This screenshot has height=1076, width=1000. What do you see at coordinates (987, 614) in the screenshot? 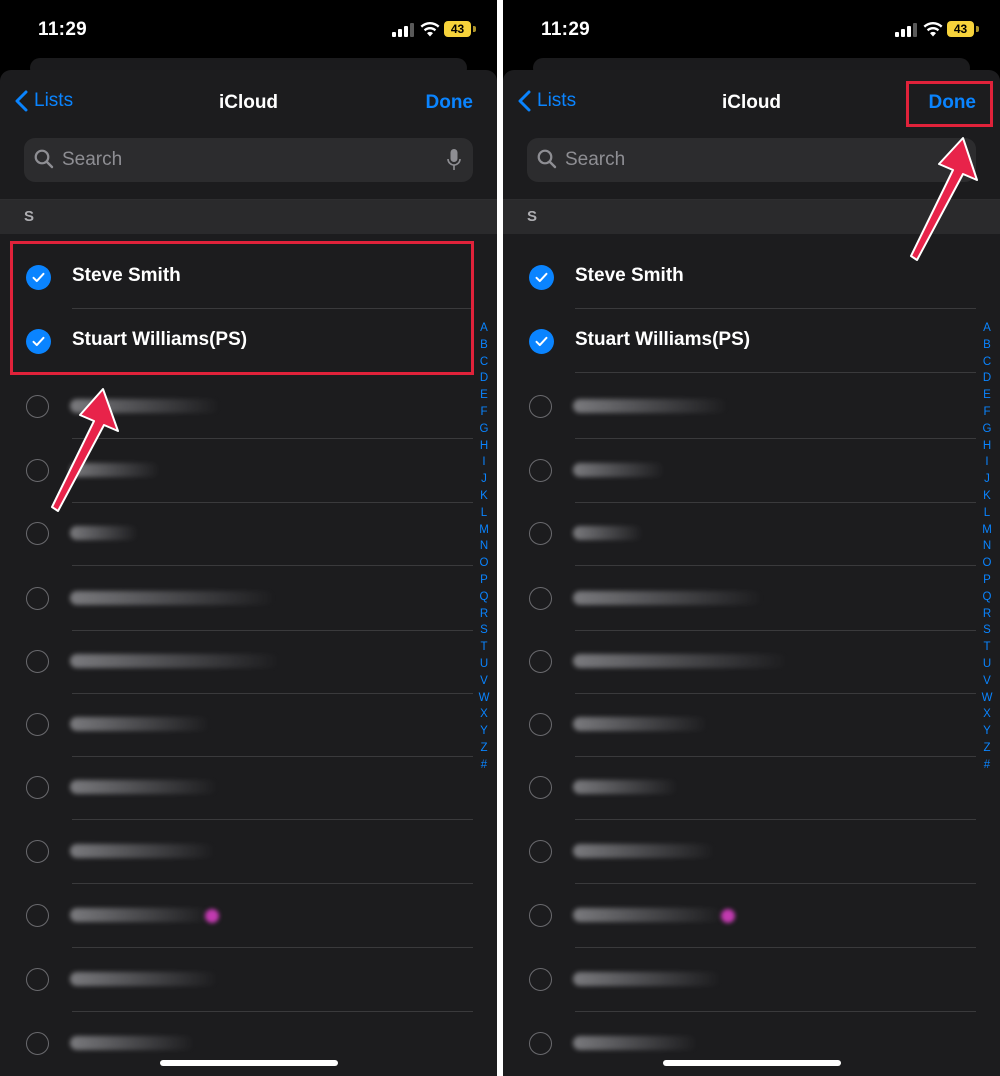
I see `index-letter: R` at bounding box center [987, 614].